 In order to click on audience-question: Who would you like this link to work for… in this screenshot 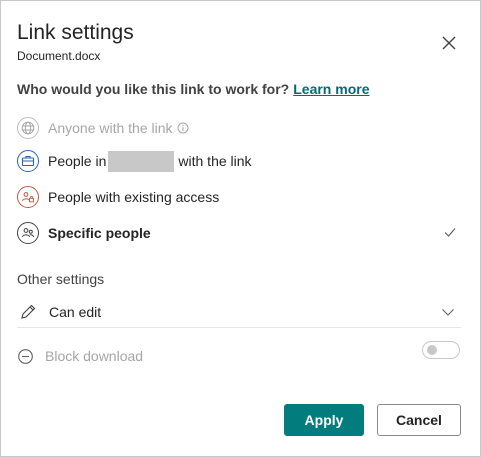, I will do `click(193, 89)`.